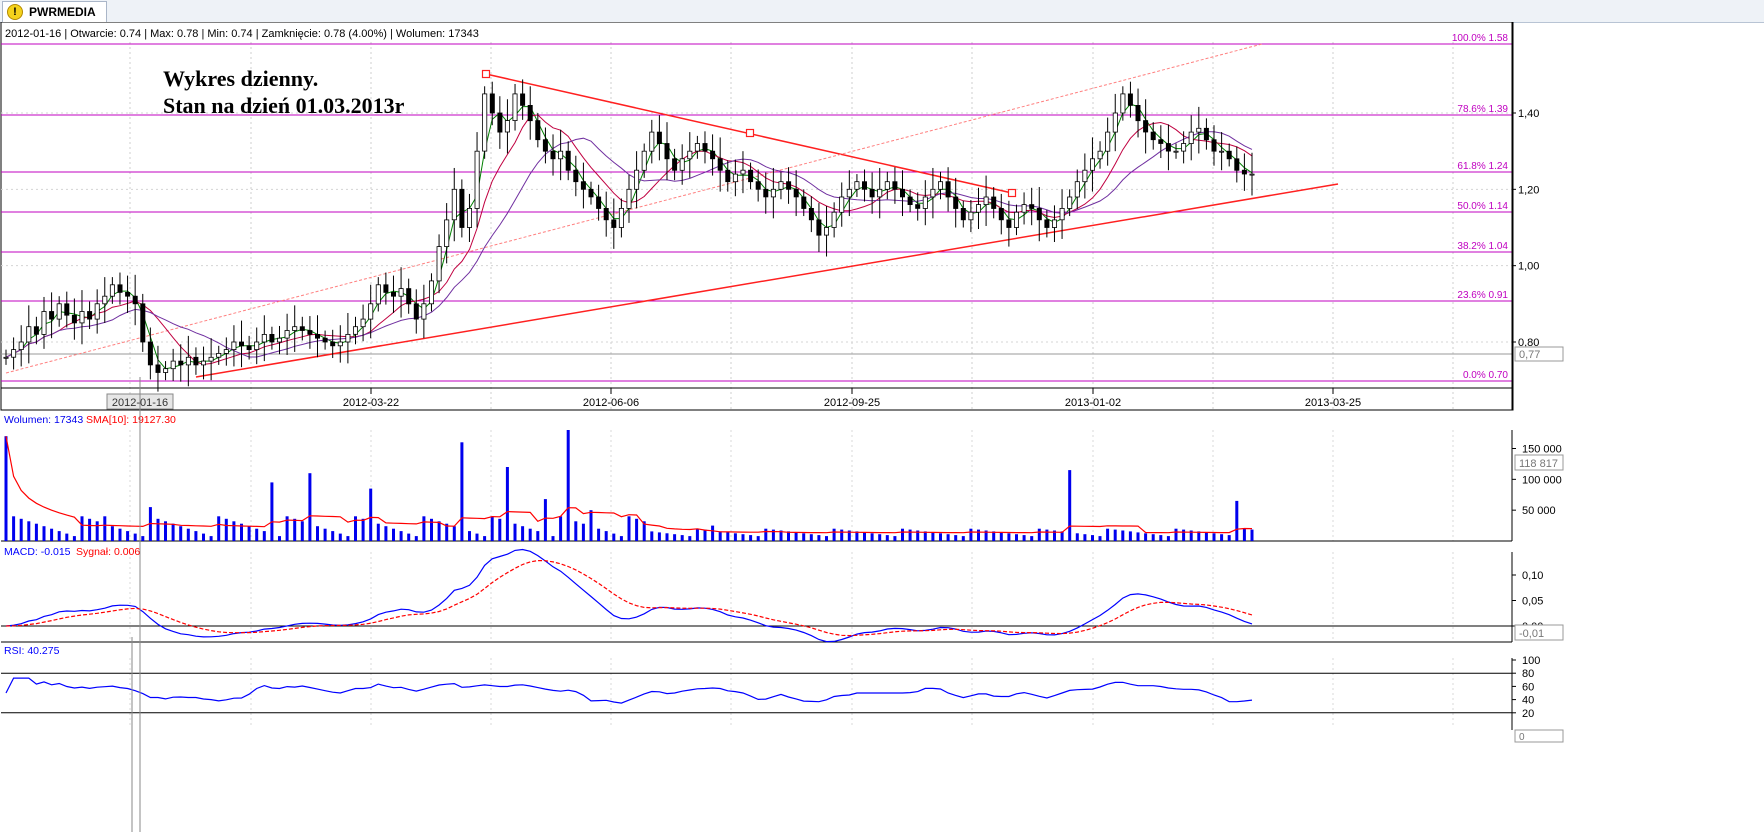  Describe the element at coordinates (611, 403) in the screenshot. I see `date-axis-tick-label: 2012-06-06` at that location.